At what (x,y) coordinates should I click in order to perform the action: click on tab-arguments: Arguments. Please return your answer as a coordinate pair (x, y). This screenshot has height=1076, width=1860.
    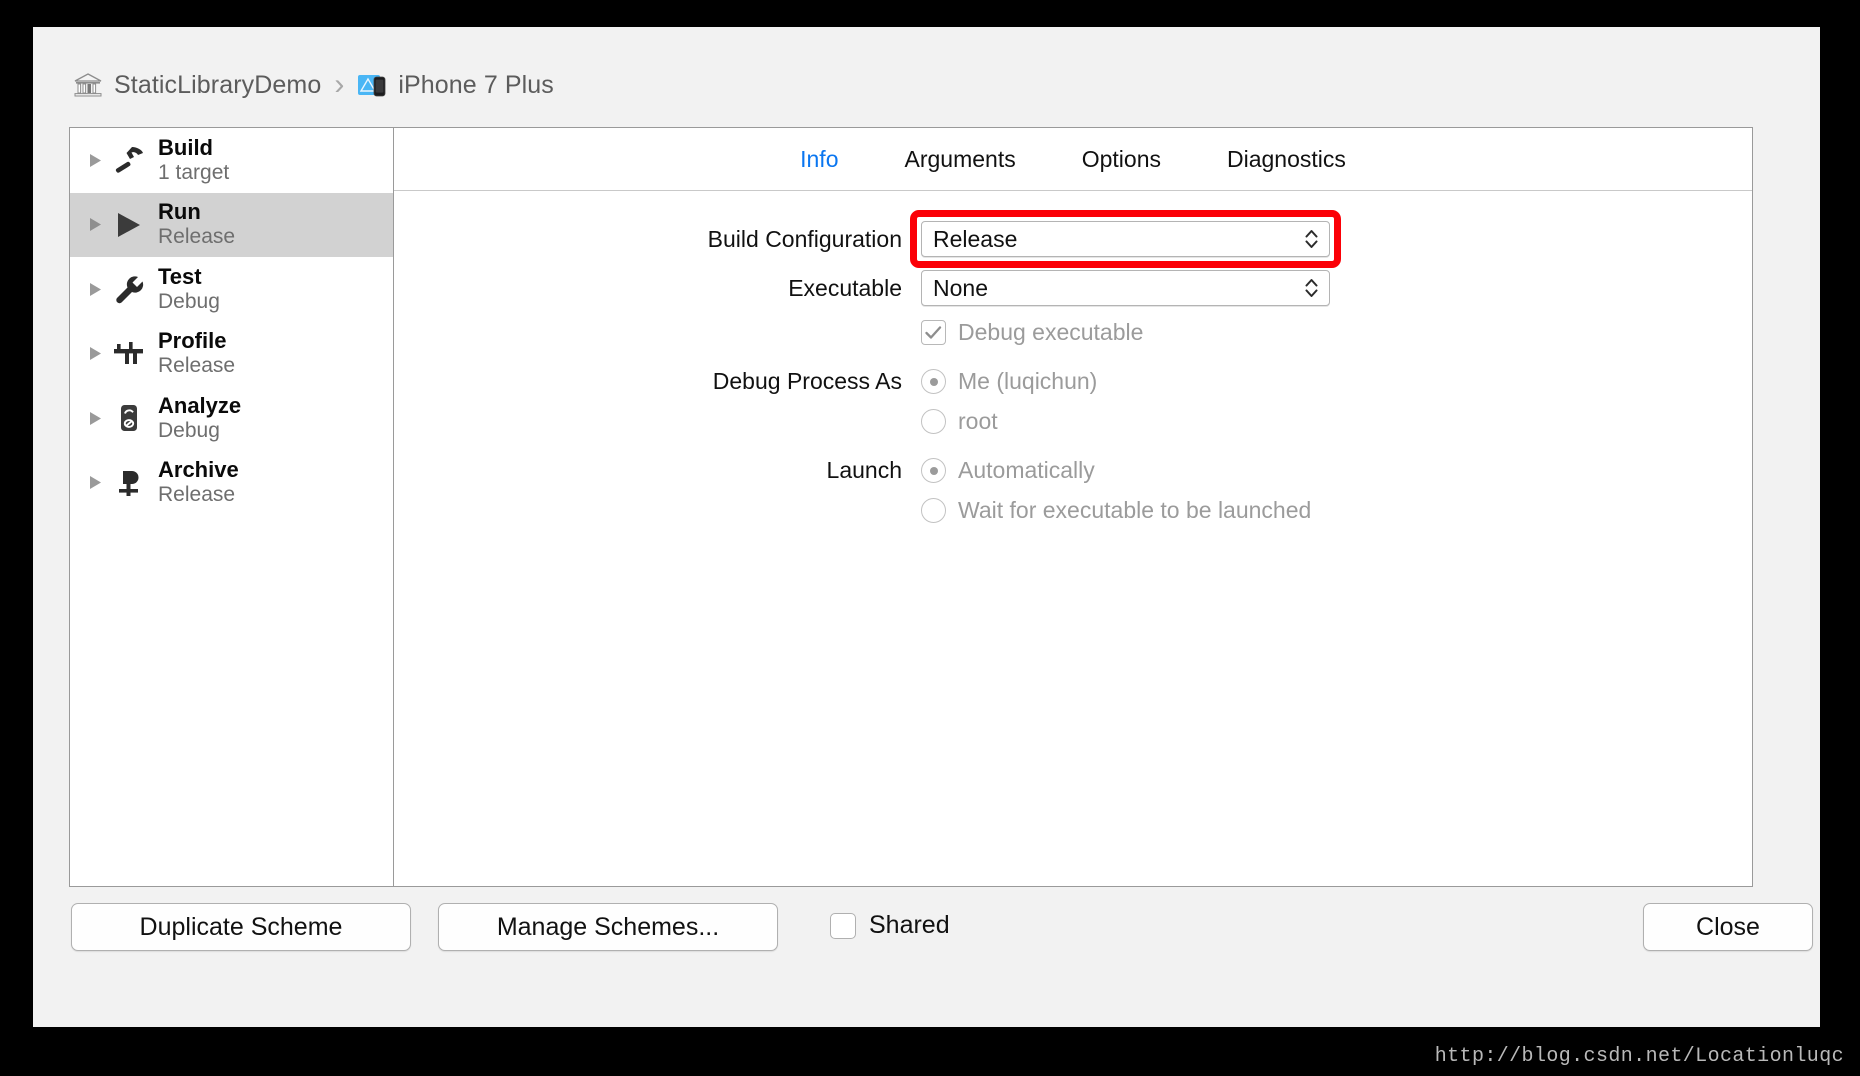
    Looking at the image, I should click on (960, 159).